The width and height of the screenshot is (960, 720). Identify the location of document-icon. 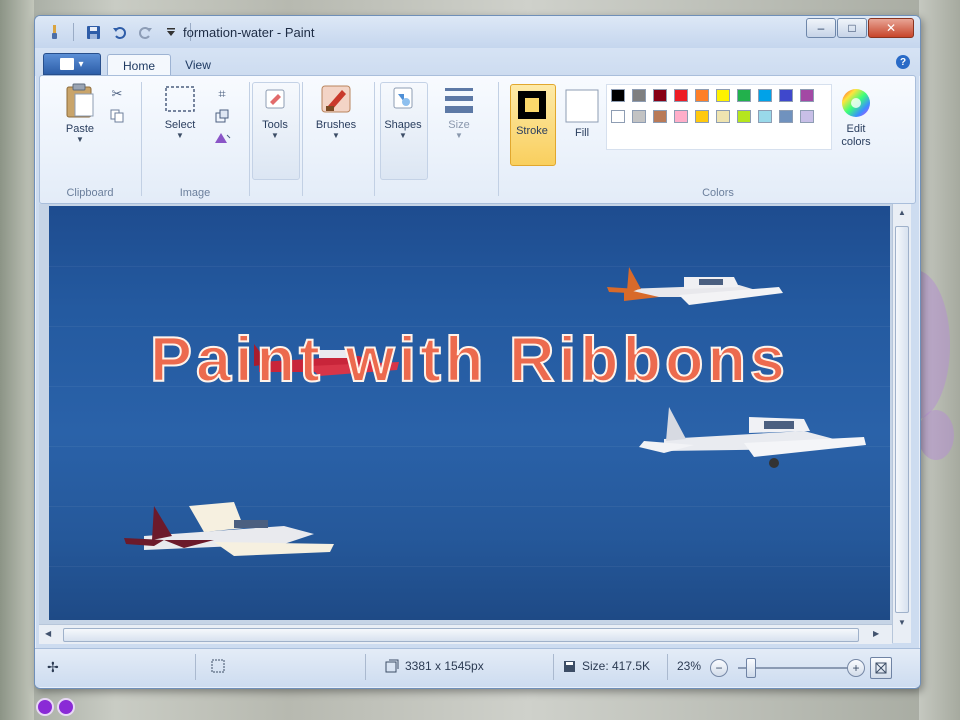
(67, 64).